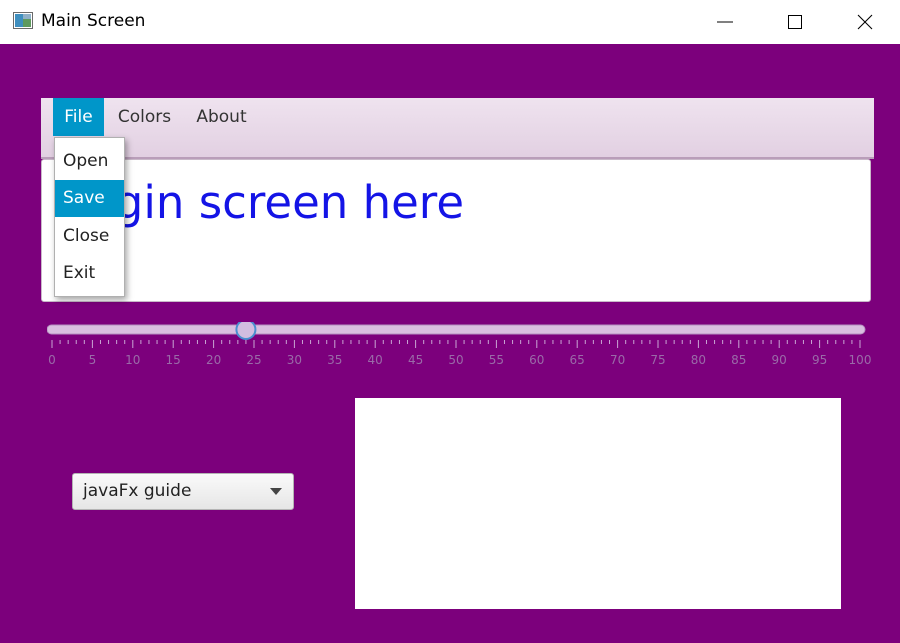 The width and height of the screenshot is (900, 643). What do you see at coordinates (144, 117) in the screenshot?
I see `menu-colors: Colors` at bounding box center [144, 117].